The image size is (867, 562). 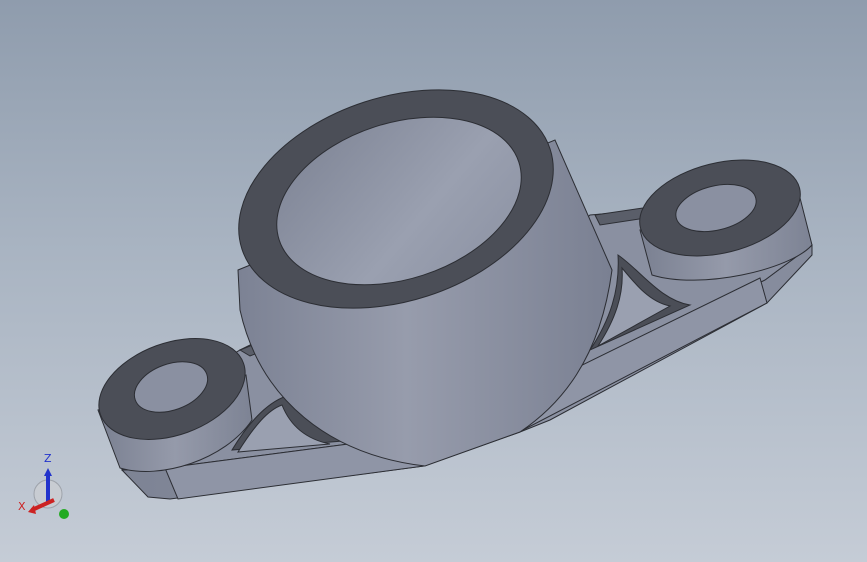 What do you see at coordinates (721, 212) in the screenshot?
I see `mounting-boss-right` at bounding box center [721, 212].